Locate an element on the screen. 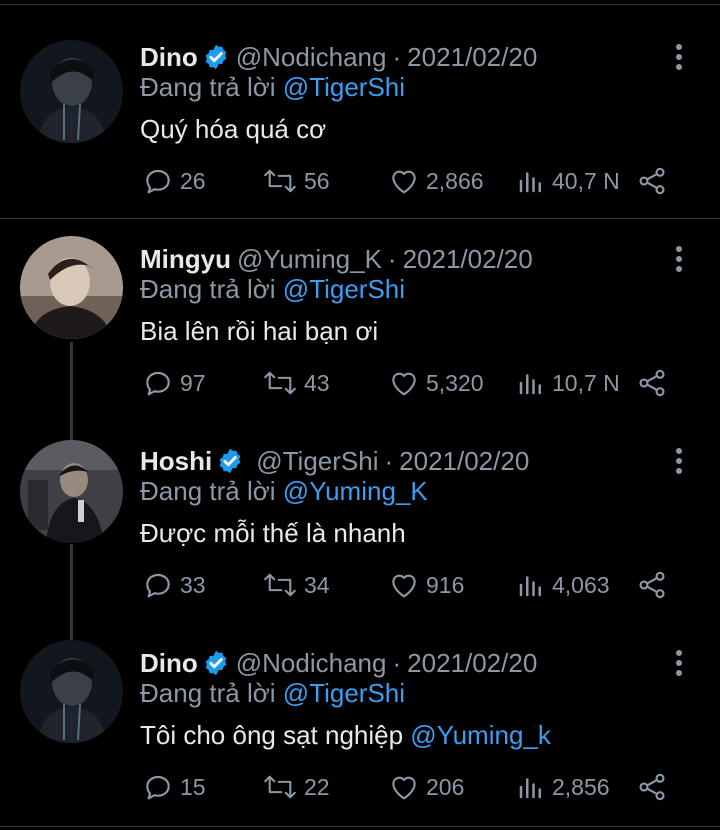 The image size is (720, 830). replying-to: Đang trả lời @Yuming_K is located at coordinates (284, 491).